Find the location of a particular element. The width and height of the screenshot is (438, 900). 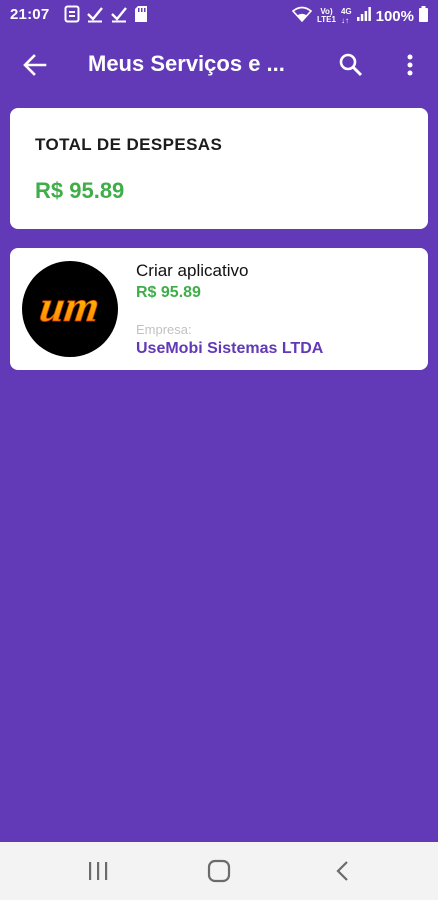

search-button is located at coordinates (351, 65).